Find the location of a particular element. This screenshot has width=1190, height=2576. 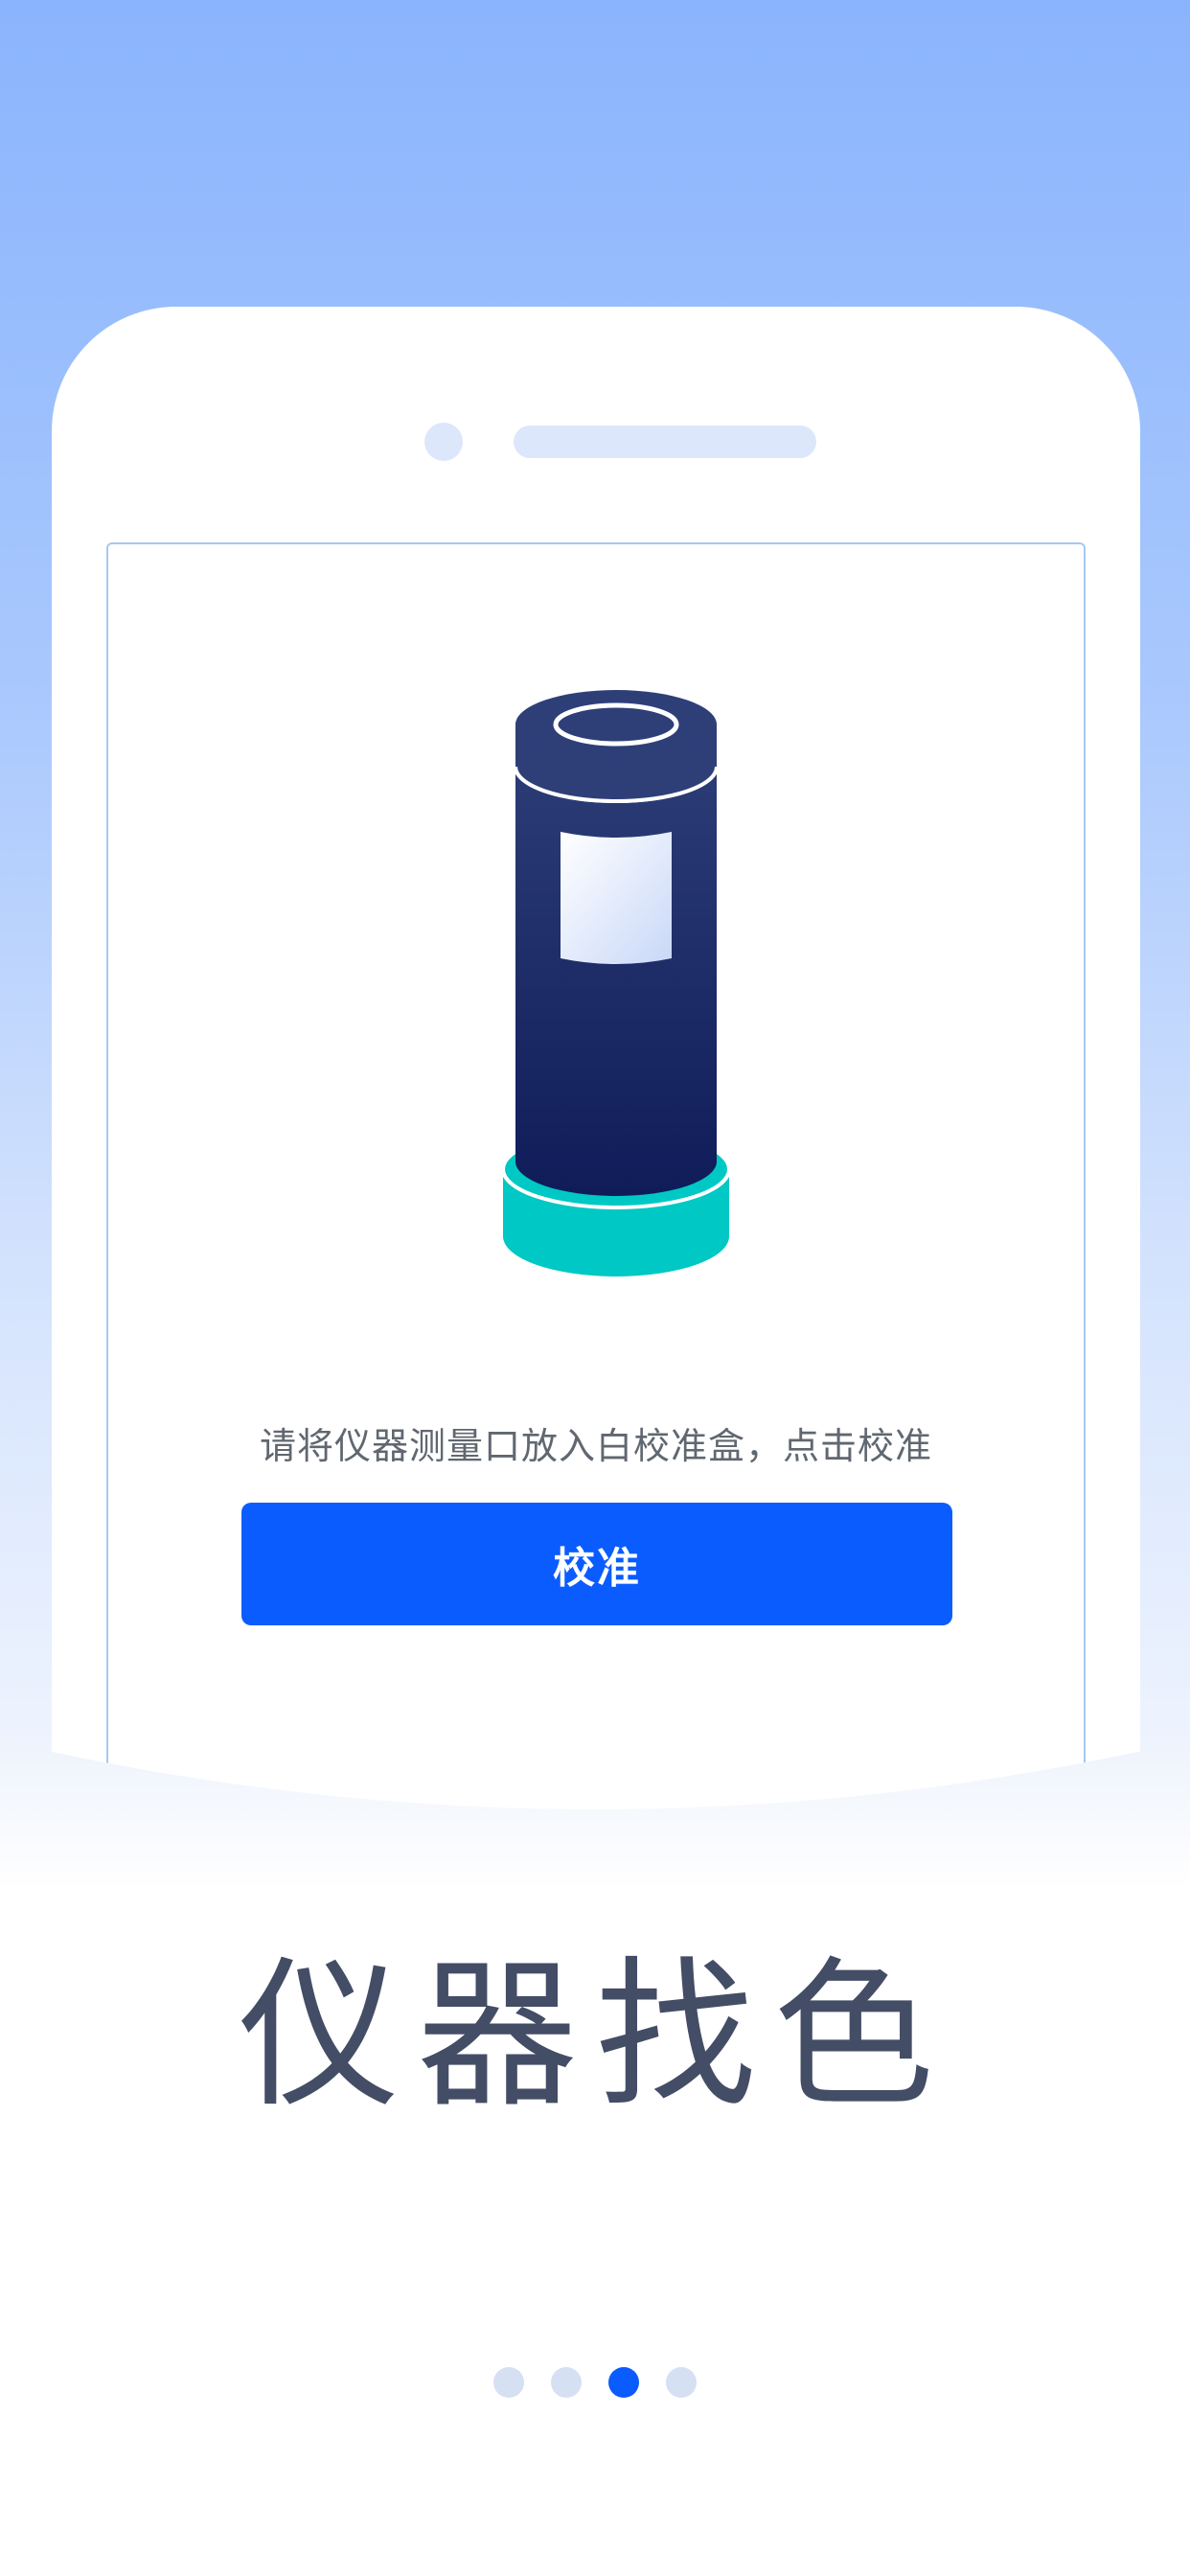

calibrate-button: 校准 is located at coordinates (596, 1564).